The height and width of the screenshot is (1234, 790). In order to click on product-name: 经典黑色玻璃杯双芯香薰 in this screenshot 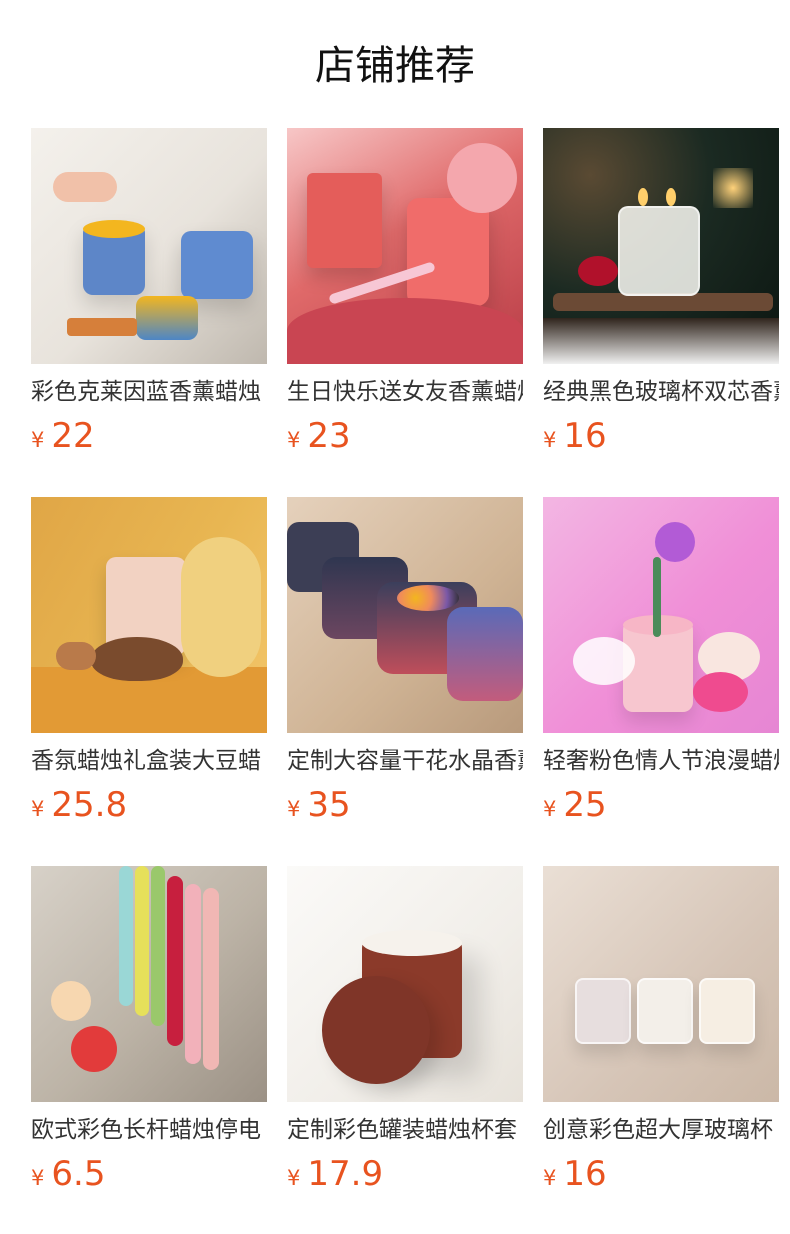, I will do `click(661, 392)`.